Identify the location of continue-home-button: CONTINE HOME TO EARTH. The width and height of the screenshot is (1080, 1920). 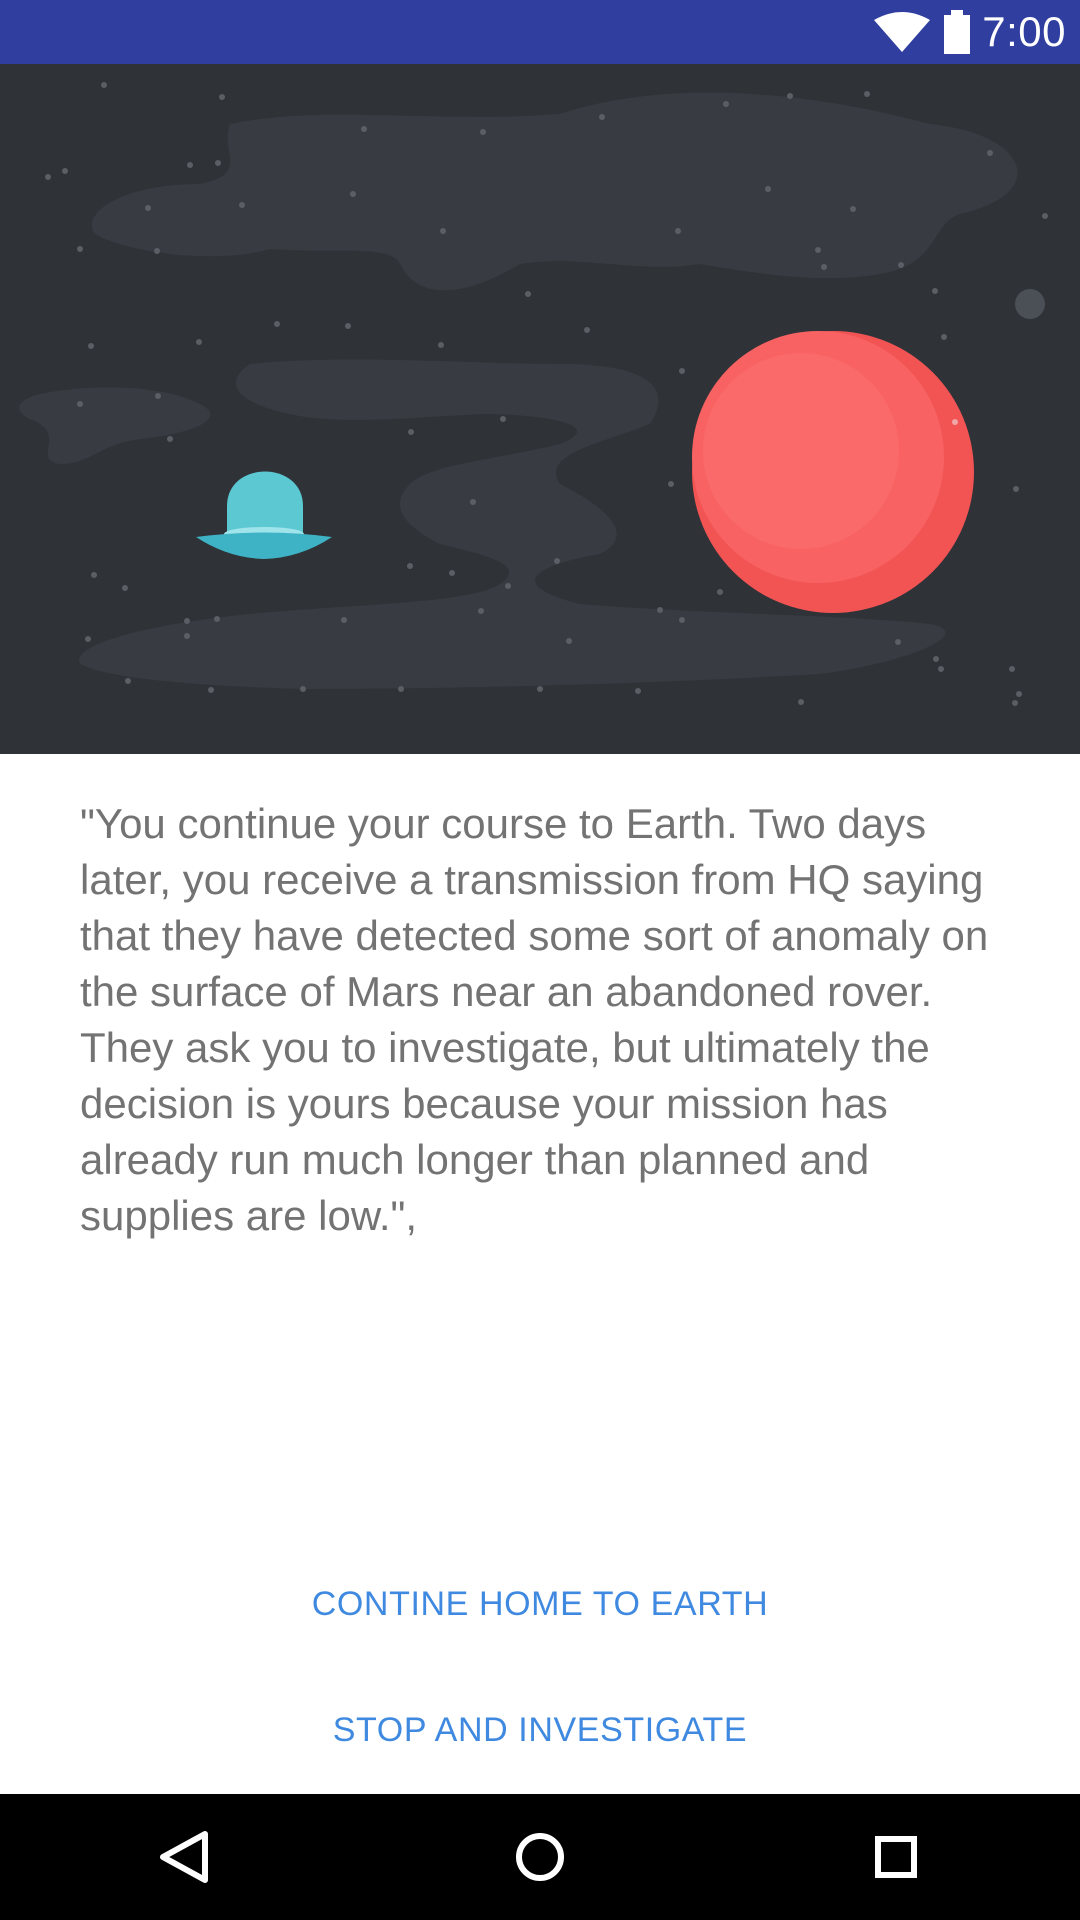
(540, 1604).